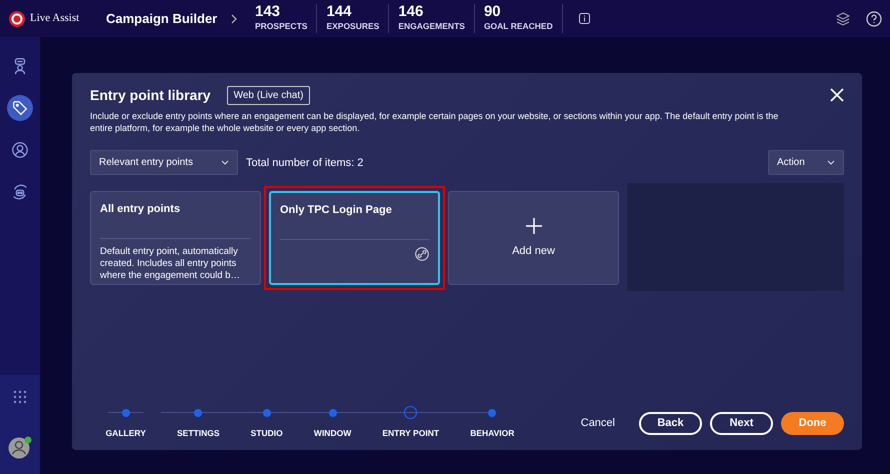 Image resolution: width=890 pixels, height=474 pixels. What do you see at coordinates (431, 27) in the screenshot?
I see `stat-label: ENGAGEMENTS` at bounding box center [431, 27].